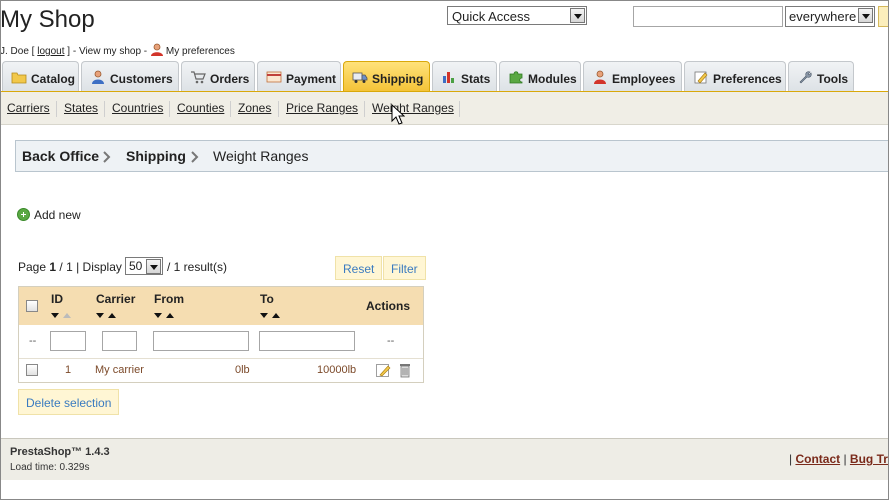 The width and height of the screenshot is (889, 500). What do you see at coordinates (359, 268) in the screenshot?
I see `reset-button: Reset` at bounding box center [359, 268].